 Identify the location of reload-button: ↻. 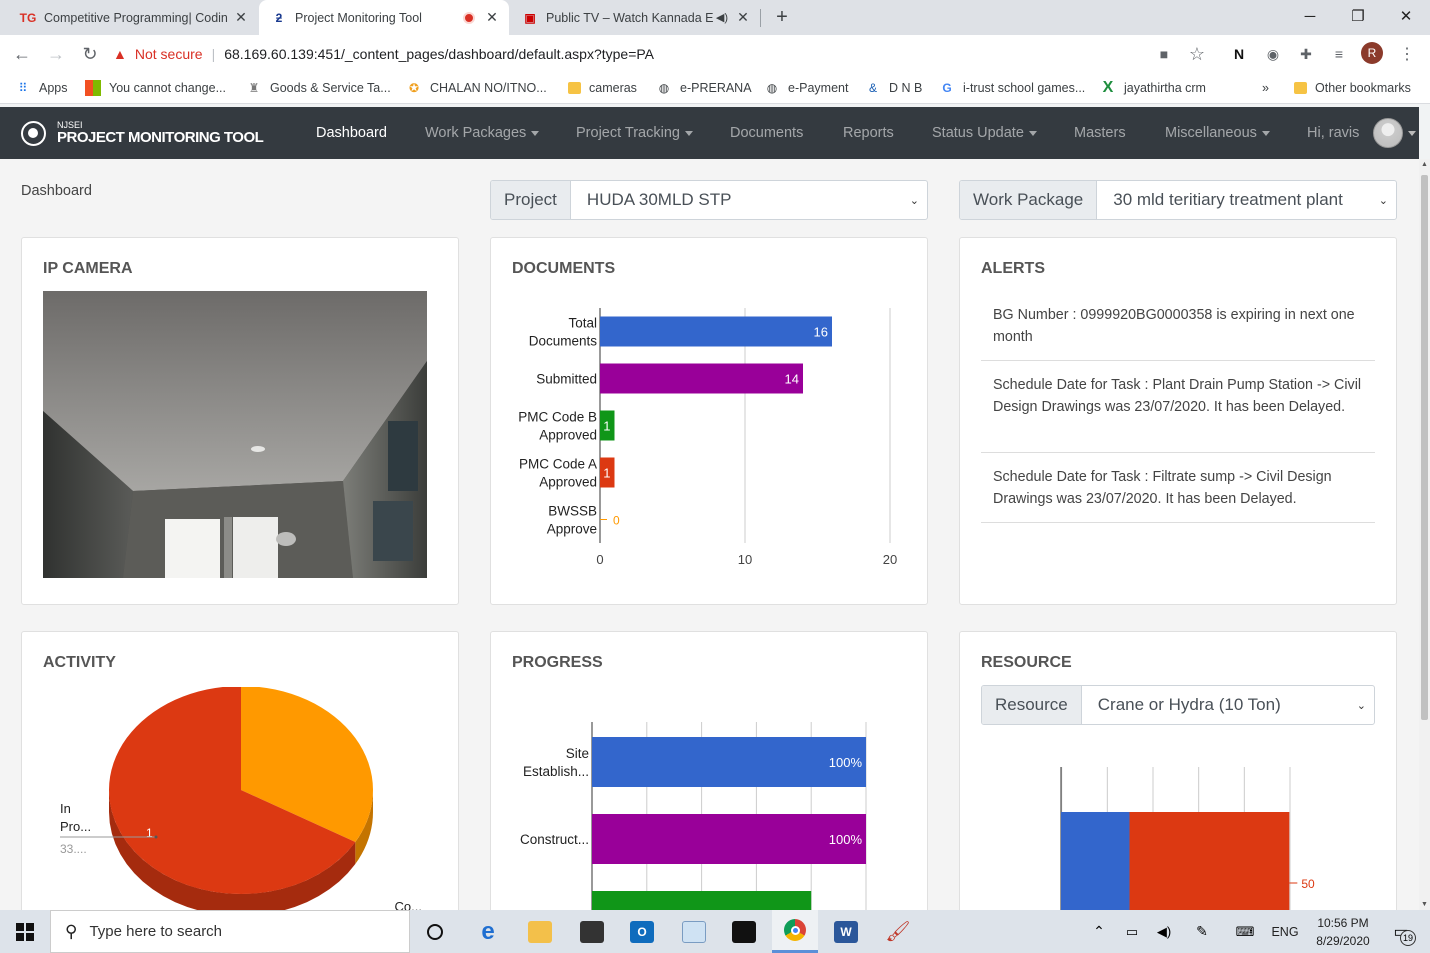
(90, 54).